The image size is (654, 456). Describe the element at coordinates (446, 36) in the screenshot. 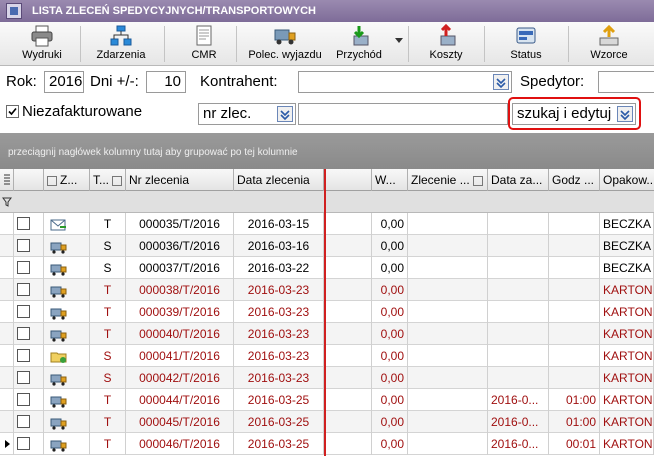

I see `costs-icon` at that location.